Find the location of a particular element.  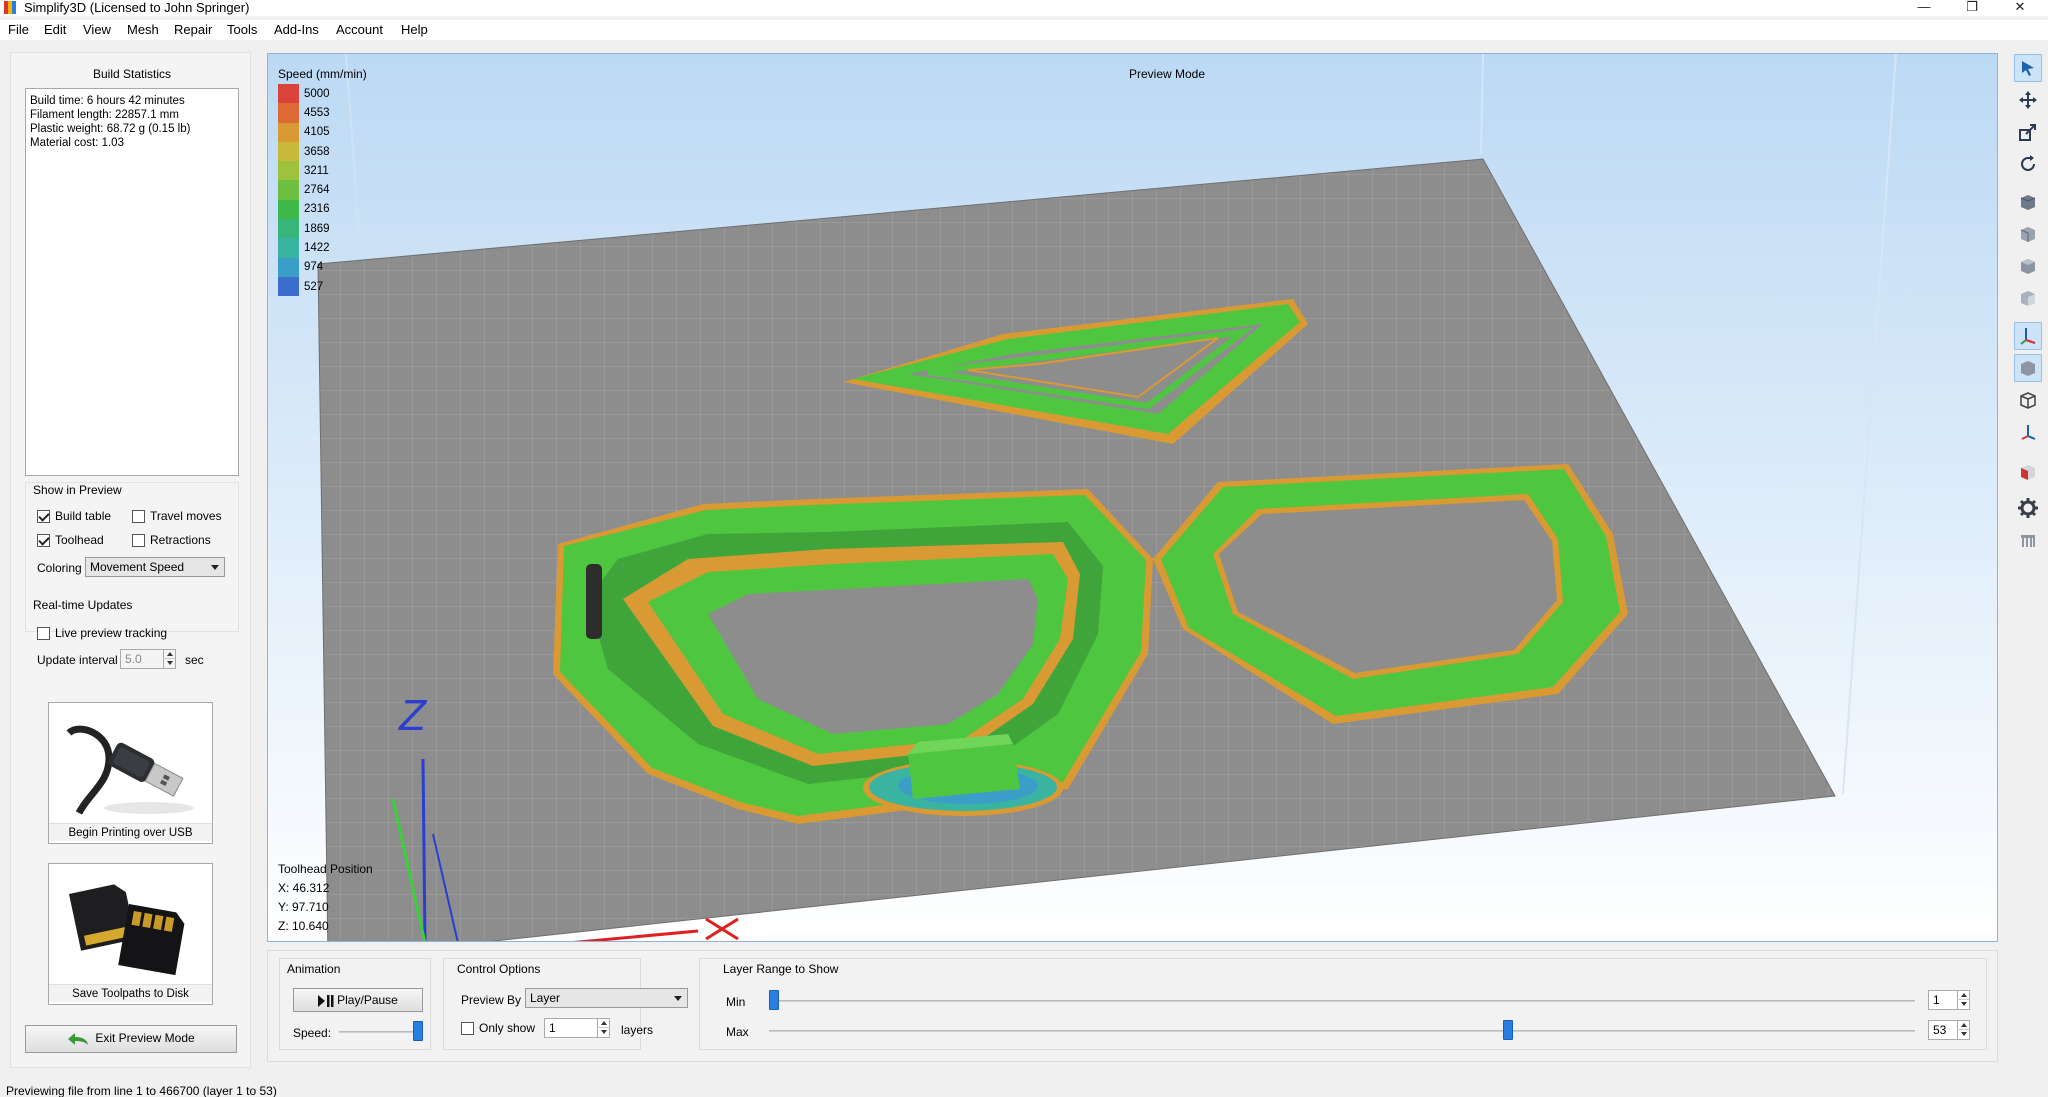

window-title: Simplify3D (Licensed to John Springer) is located at coordinates (137, 7).